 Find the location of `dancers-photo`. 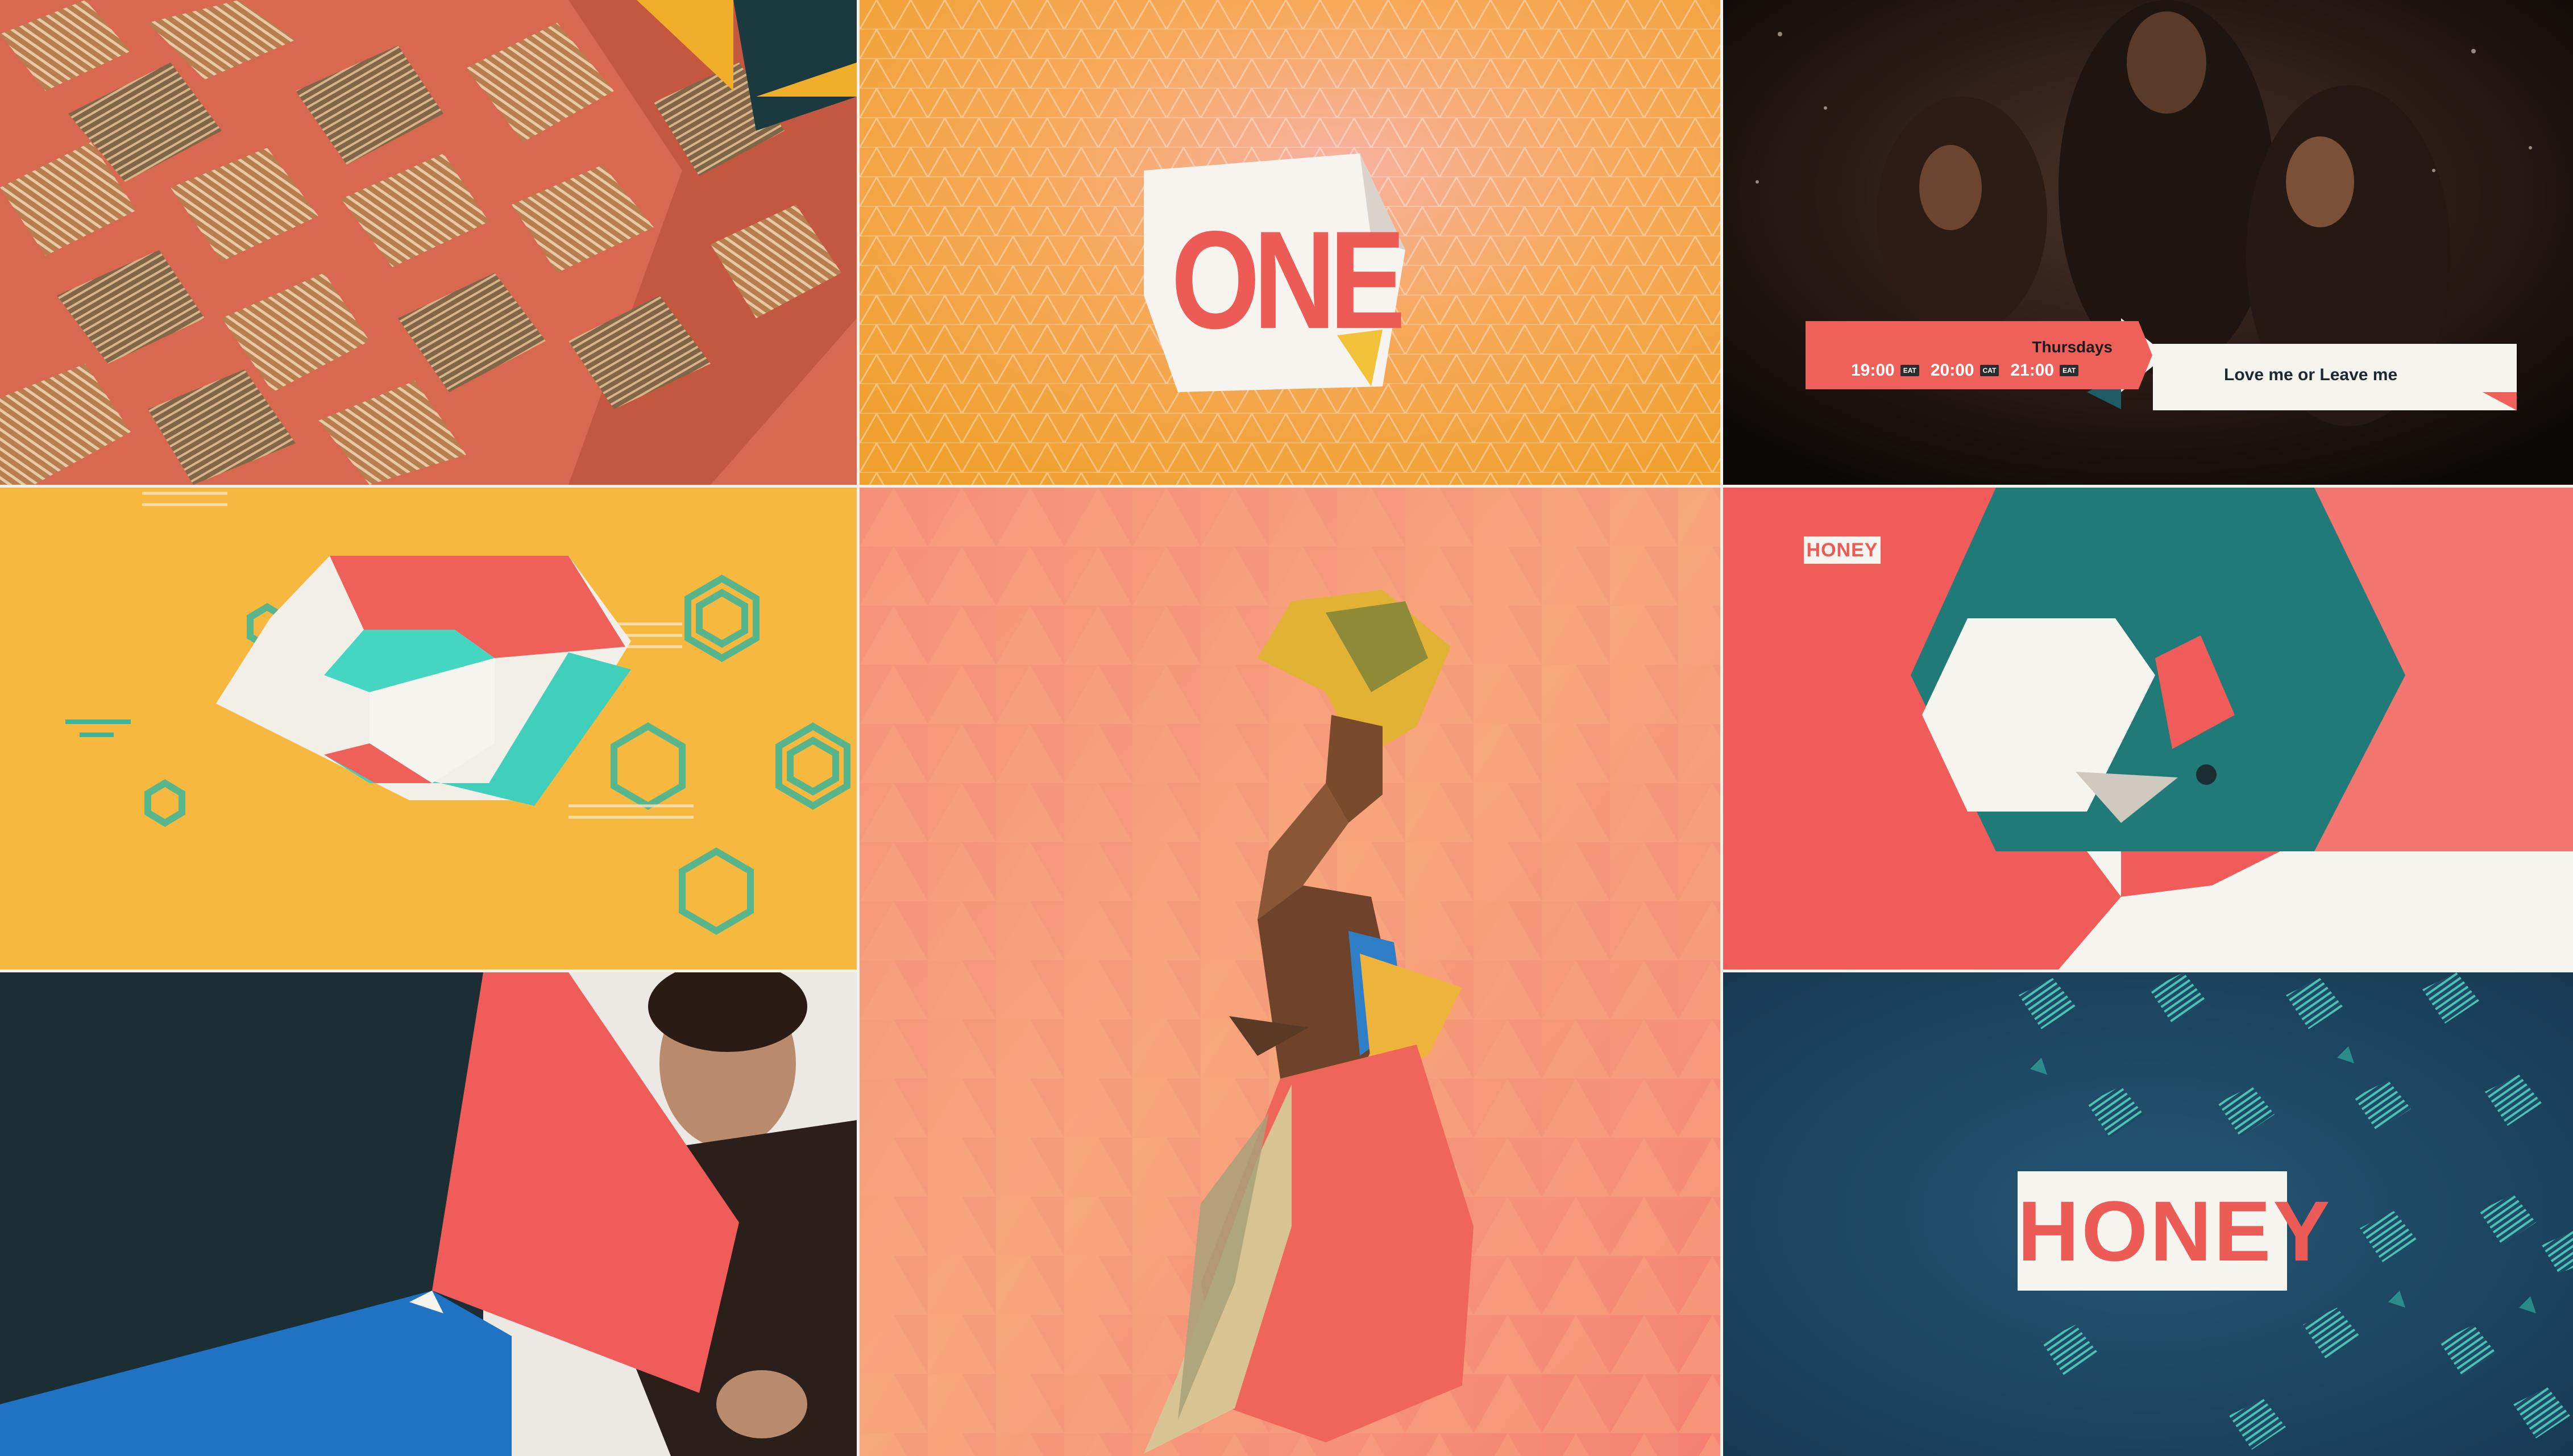

dancers-photo is located at coordinates (2148, 242).